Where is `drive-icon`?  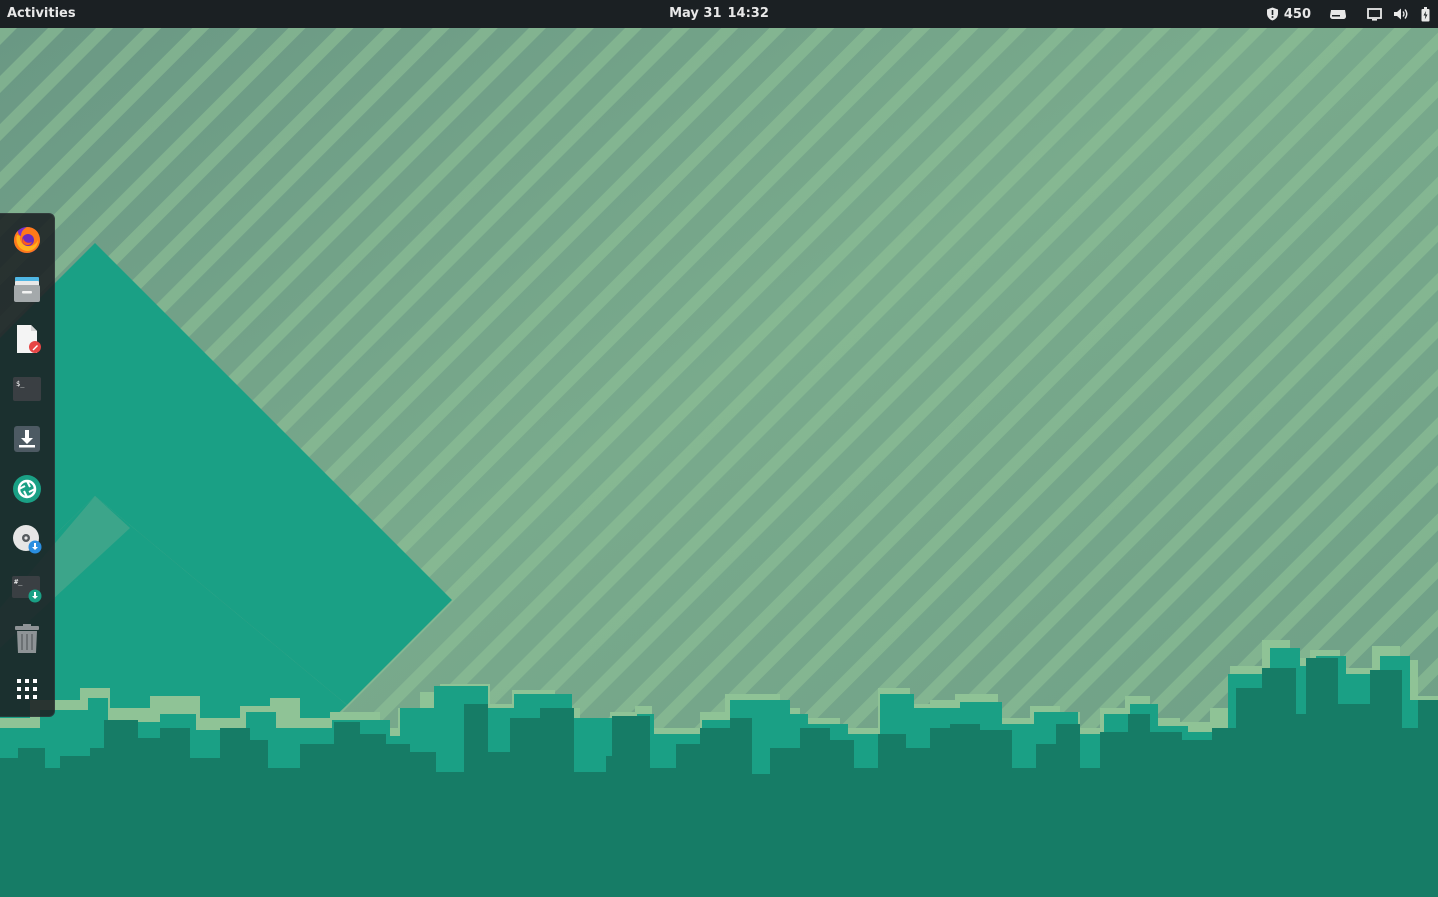 drive-icon is located at coordinates (1338, 14).